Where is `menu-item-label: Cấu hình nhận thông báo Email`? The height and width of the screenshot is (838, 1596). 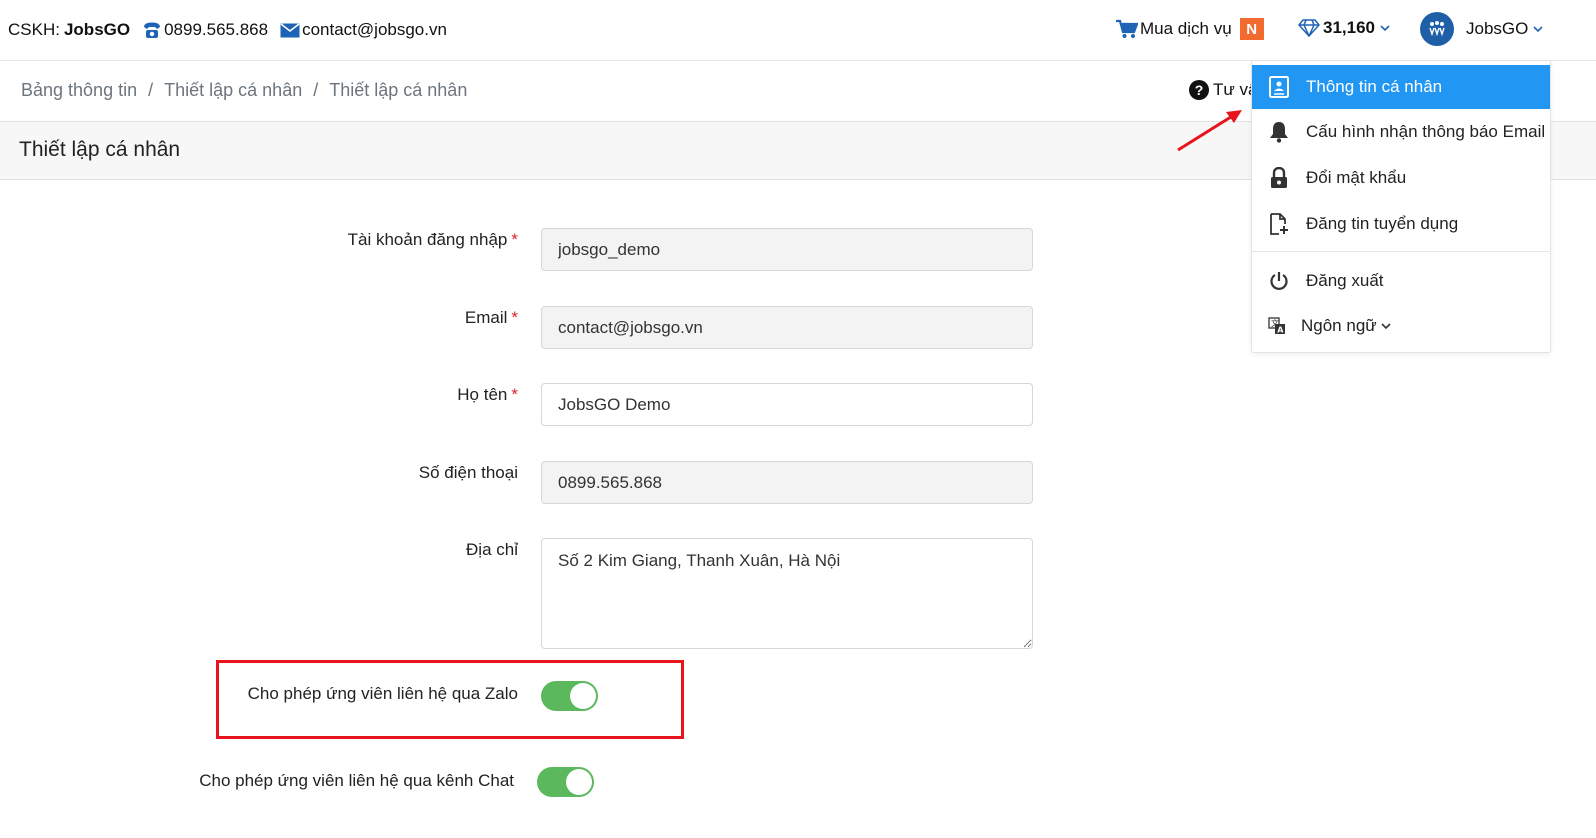
menu-item-label: Cấu hình nhận thông báo Email is located at coordinates (1426, 131).